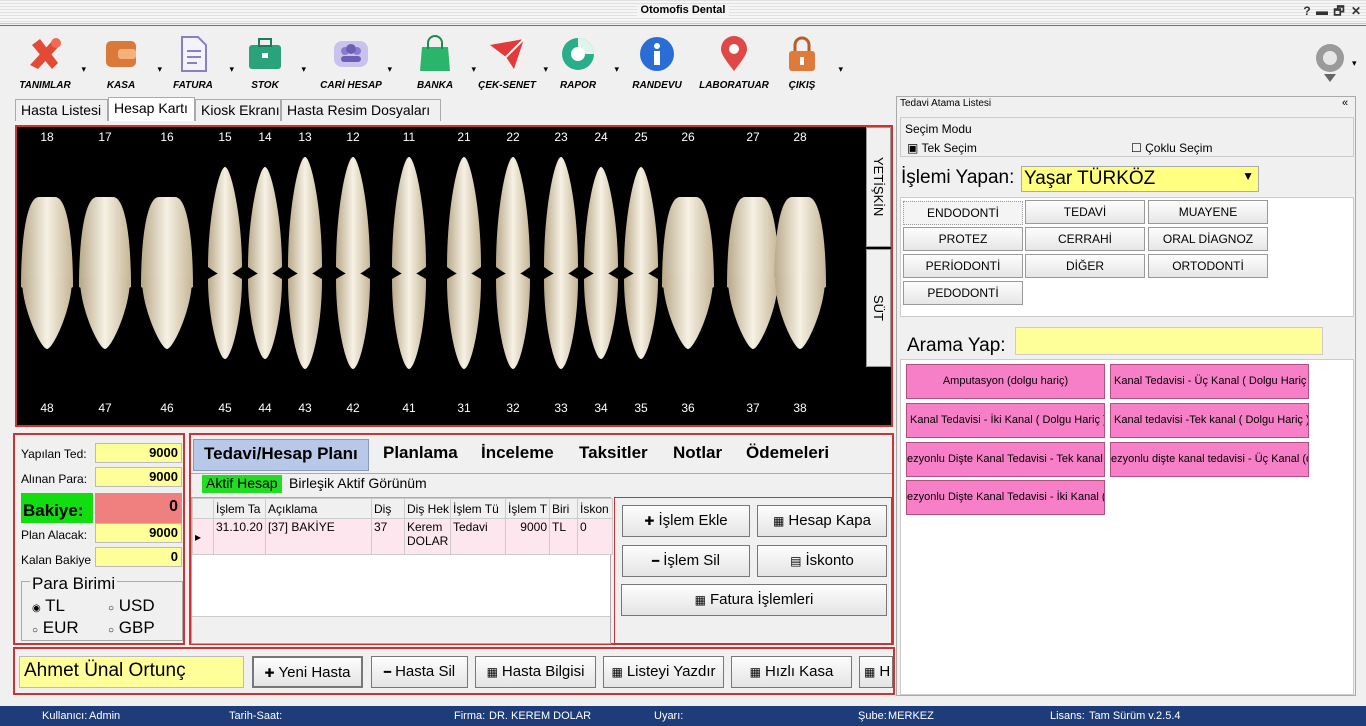 The image size is (1366, 726). Describe the element at coordinates (912, 148) in the screenshot. I see `checkbox-checked-icon: ▣` at that location.